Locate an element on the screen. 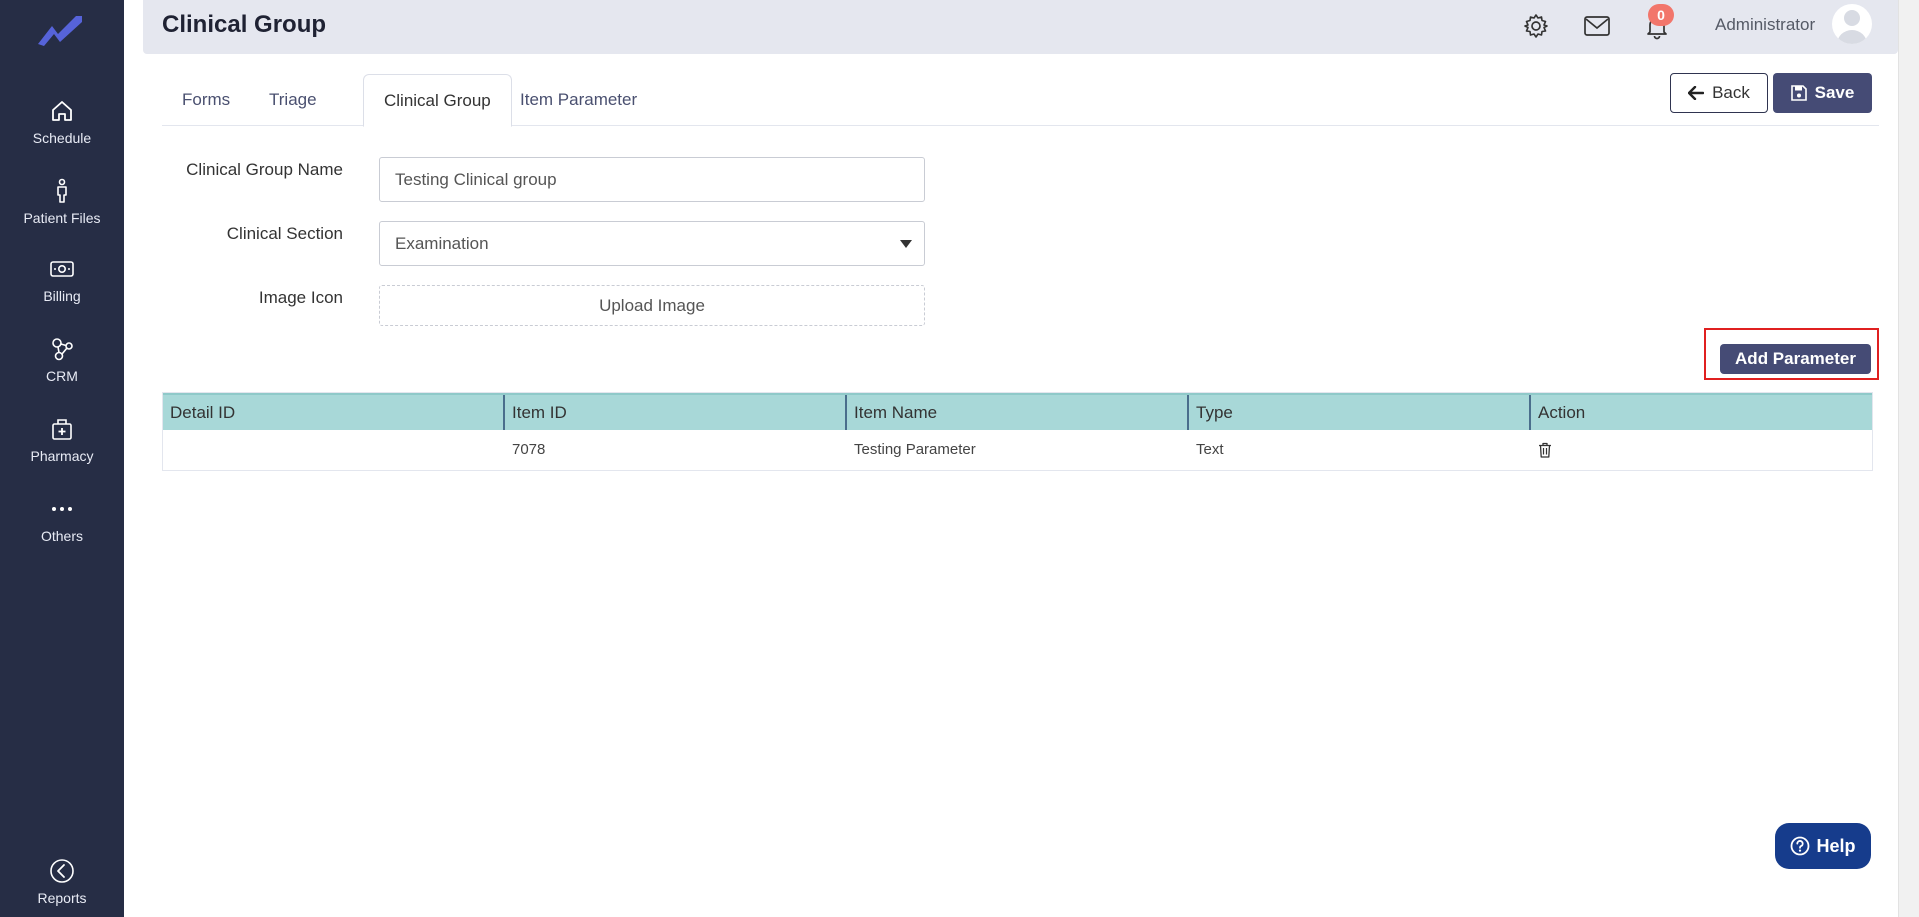  page-title: Clinical Group is located at coordinates (244, 24).